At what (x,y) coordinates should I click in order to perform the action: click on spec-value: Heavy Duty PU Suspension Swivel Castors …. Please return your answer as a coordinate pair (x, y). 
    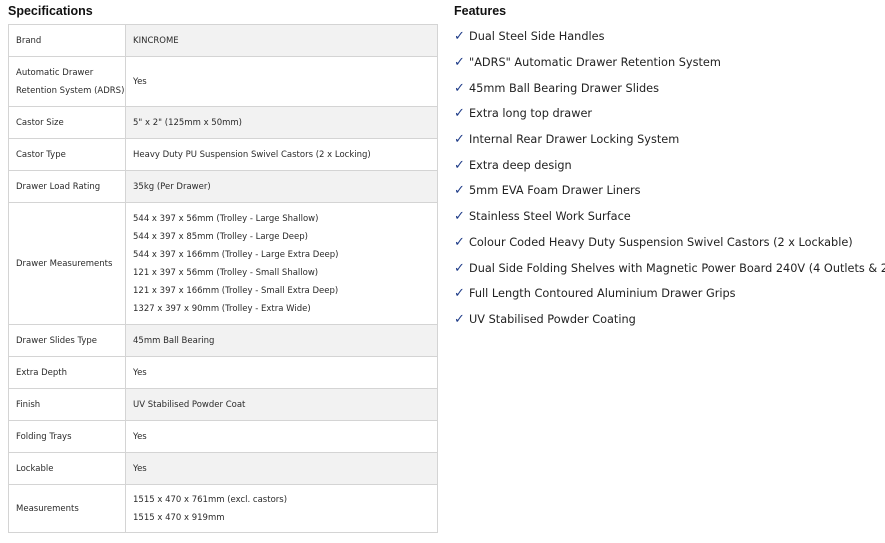
    Looking at the image, I should click on (281, 154).